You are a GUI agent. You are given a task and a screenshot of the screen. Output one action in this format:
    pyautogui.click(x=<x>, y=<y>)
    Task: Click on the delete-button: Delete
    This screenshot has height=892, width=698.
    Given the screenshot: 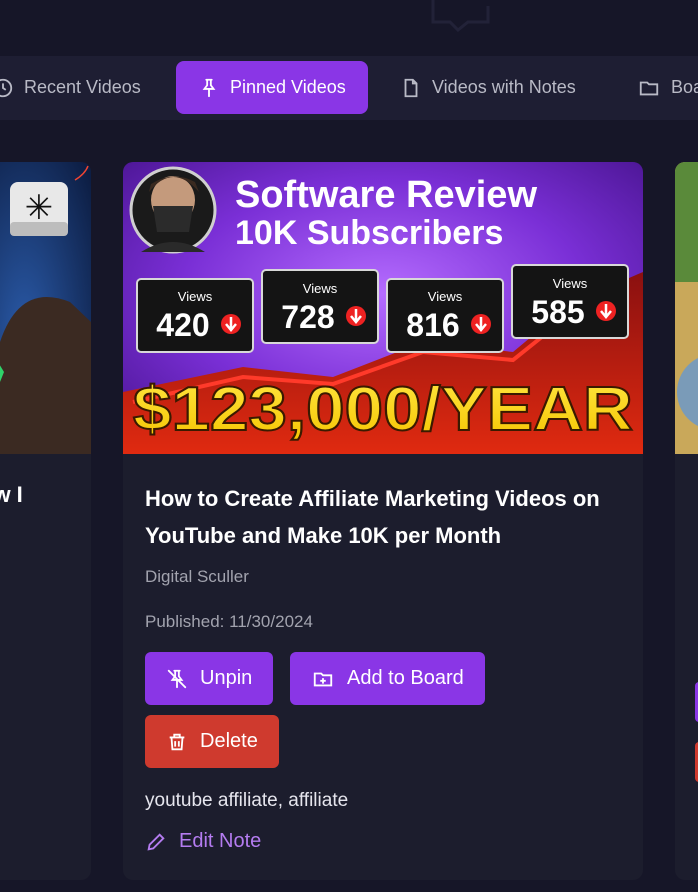 What is the action you would take?
    pyautogui.click(x=212, y=741)
    